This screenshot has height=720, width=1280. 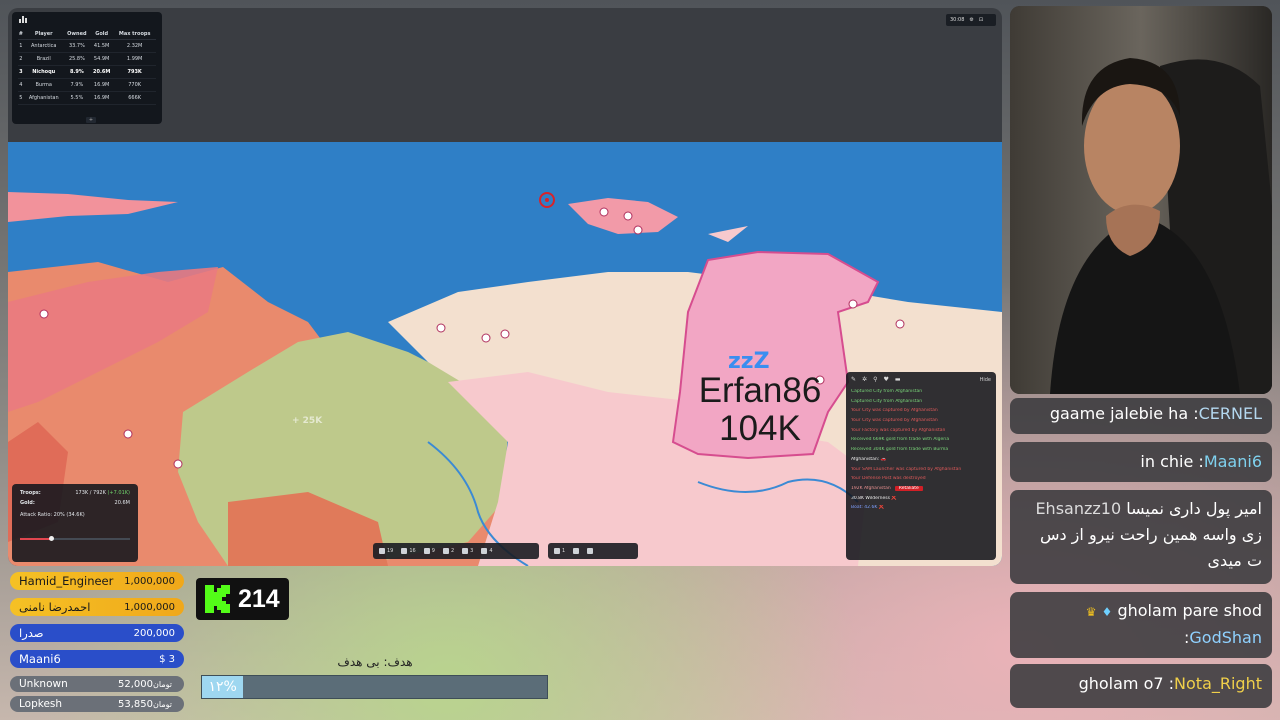 What do you see at coordinates (43, 72) in the screenshot?
I see `player-cell: Nichoqu` at bounding box center [43, 72].